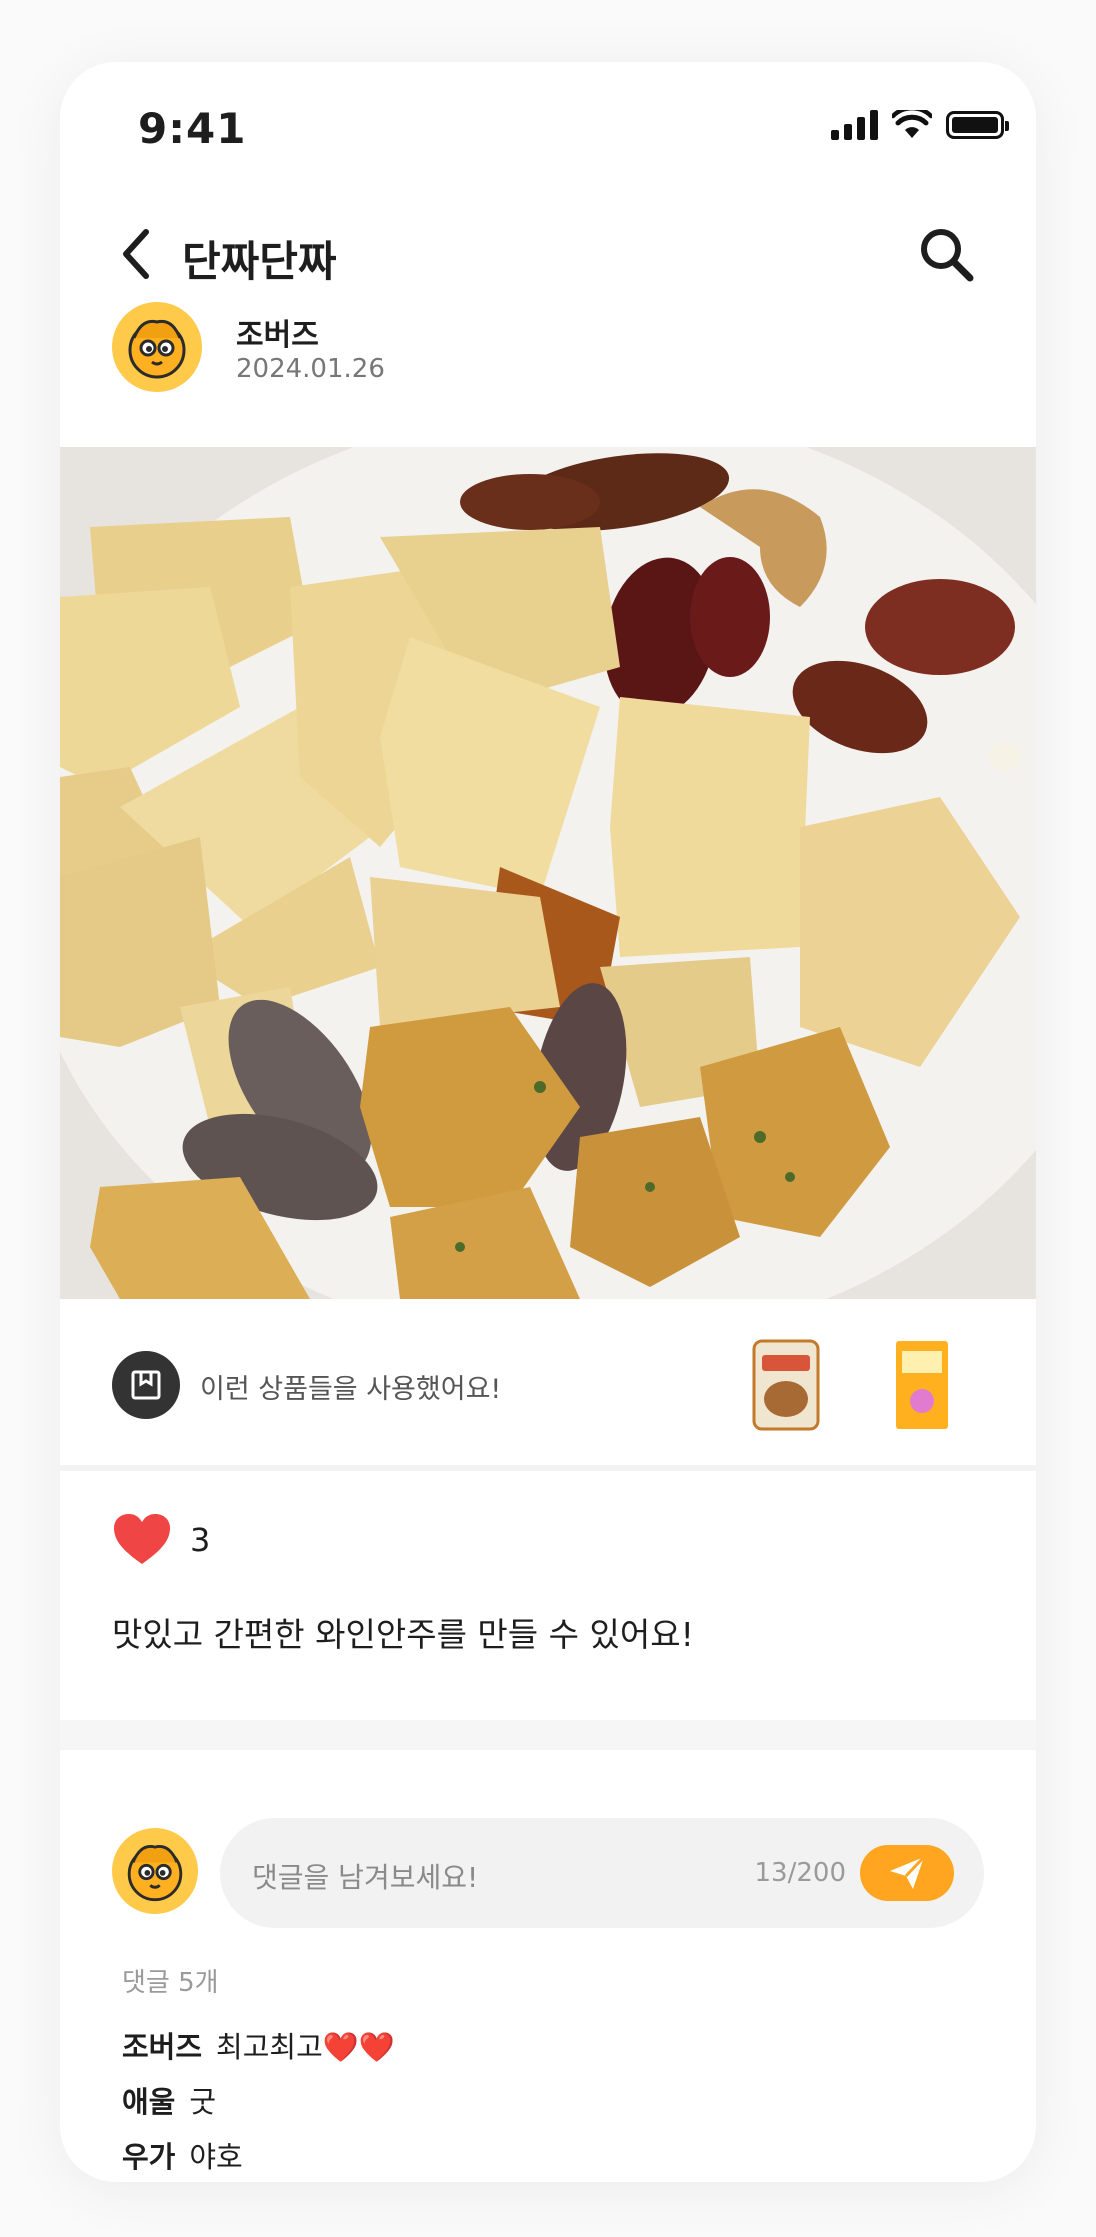 The width and height of the screenshot is (1096, 2237). What do you see at coordinates (800, 1873) in the screenshot?
I see `char-counter: 13/200` at bounding box center [800, 1873].